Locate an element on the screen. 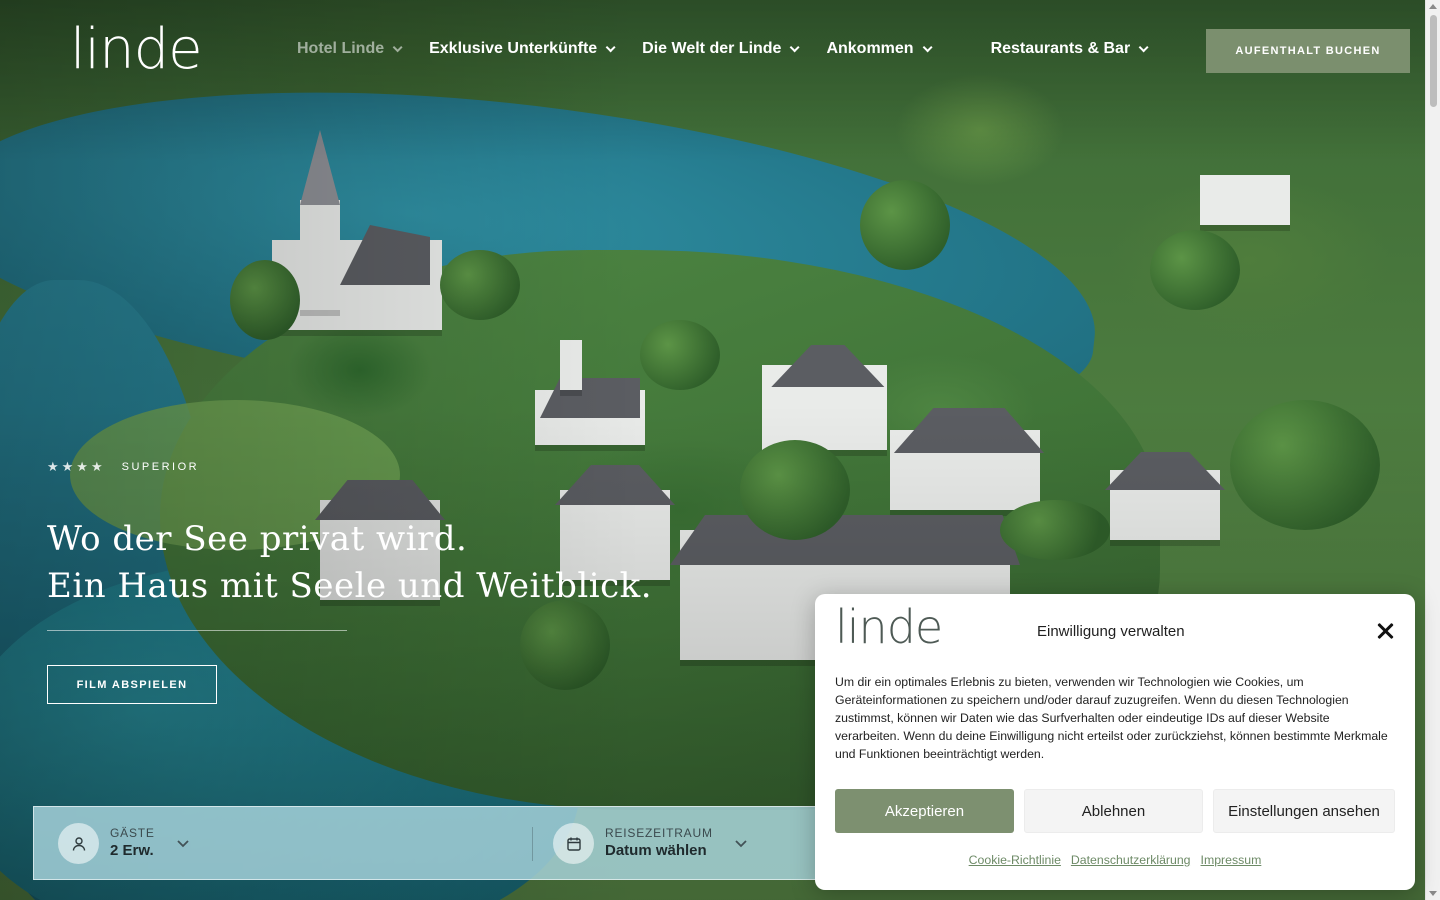 The height and width of the screenshot is (900, 1440). rating-label: SUPERIOR is located at coordinates (160, 467).